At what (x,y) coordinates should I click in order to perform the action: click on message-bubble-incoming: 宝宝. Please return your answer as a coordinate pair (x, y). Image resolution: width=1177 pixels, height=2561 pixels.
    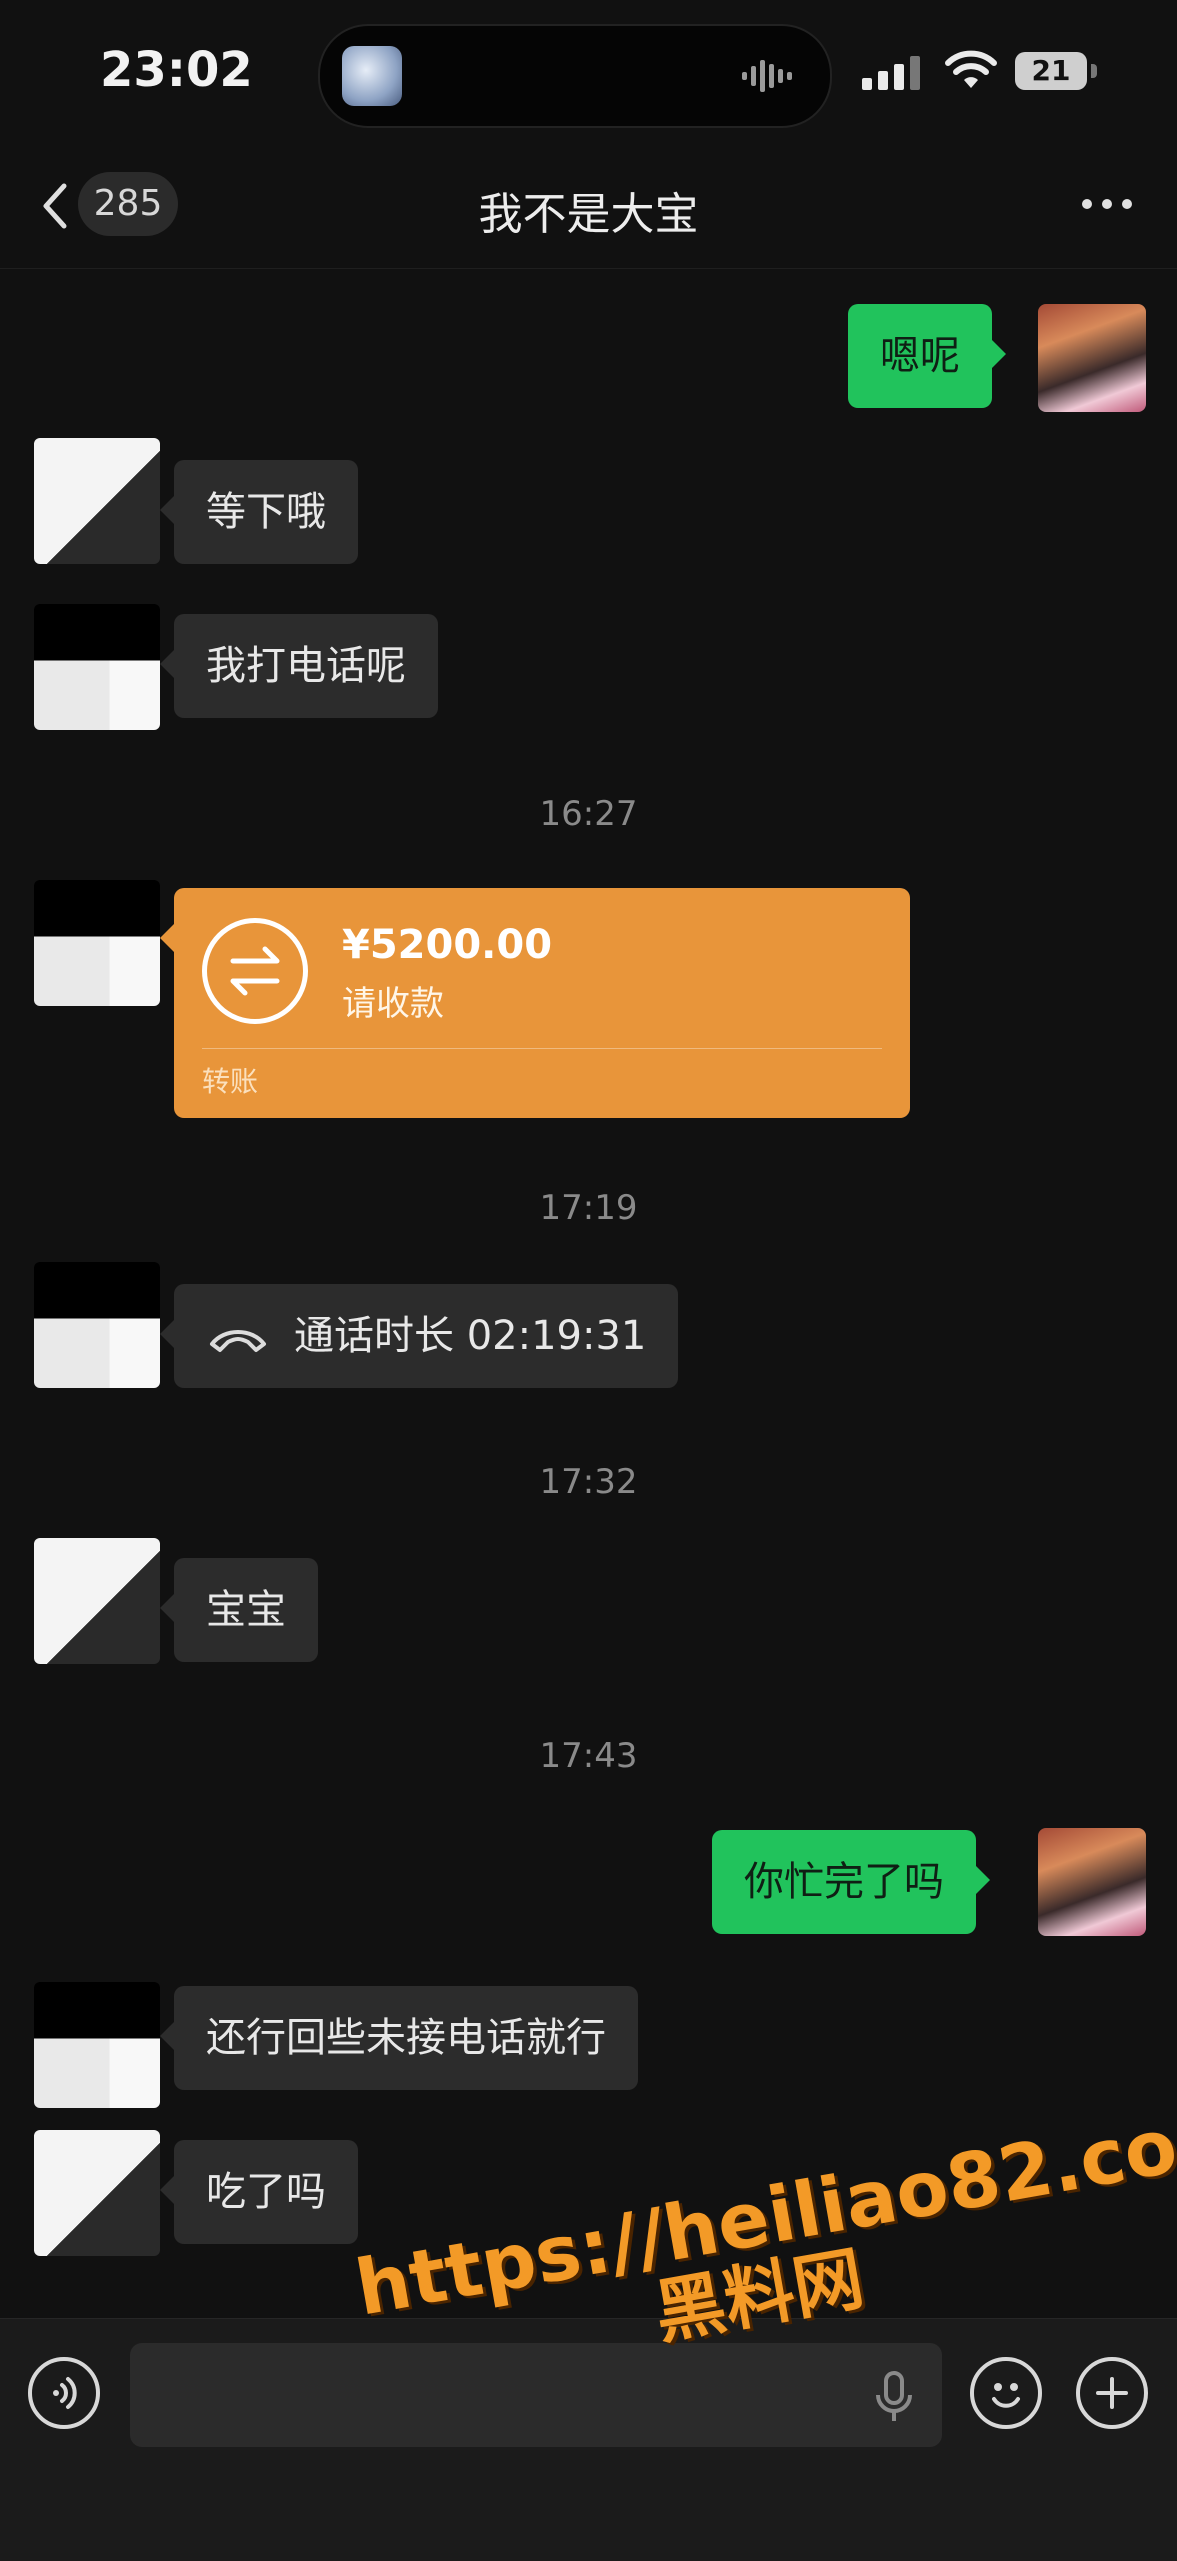
    Looking at the image, I should click on (239, 1610).